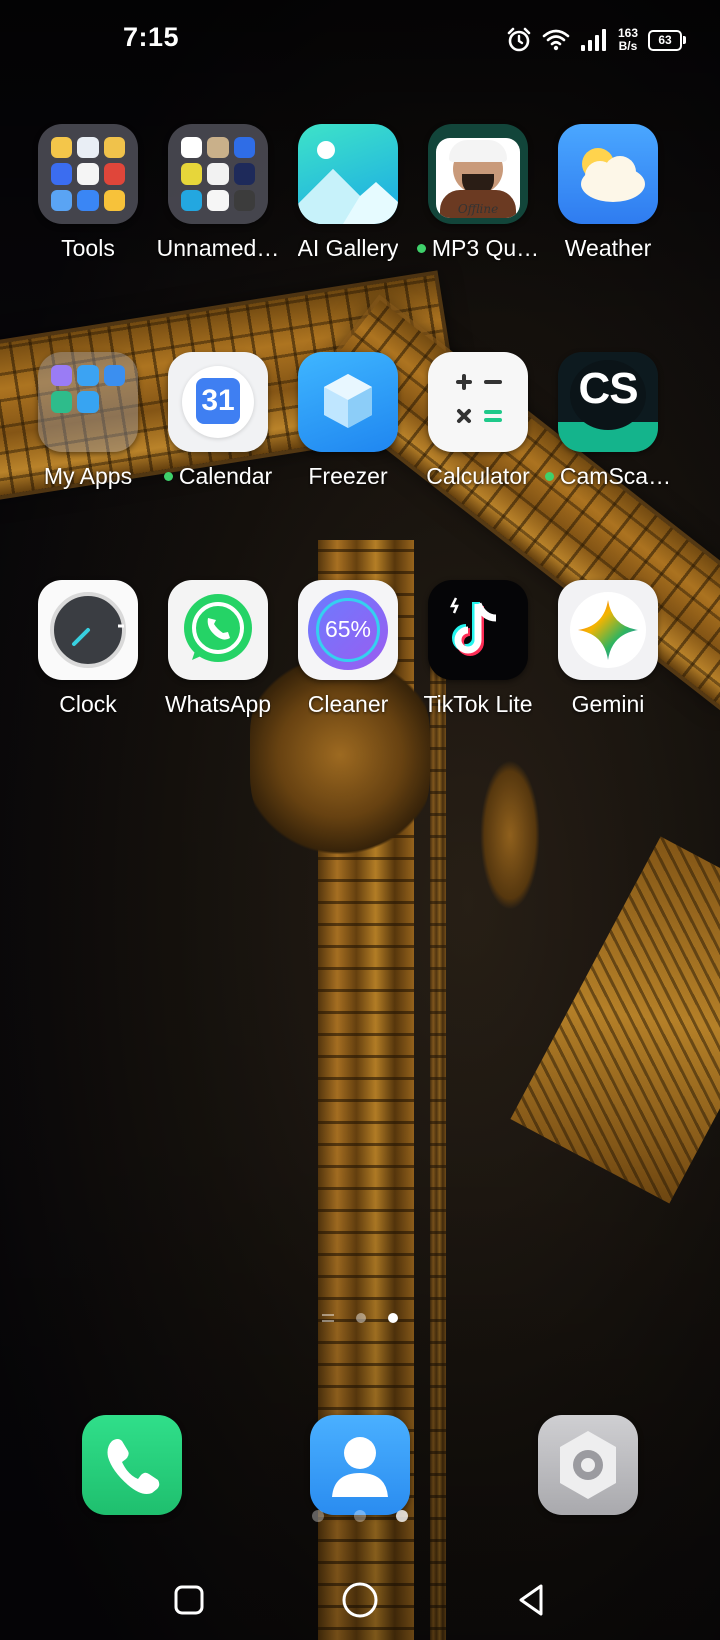  I want to click on app-calendar: 31 Calendar, so click(218, 421).